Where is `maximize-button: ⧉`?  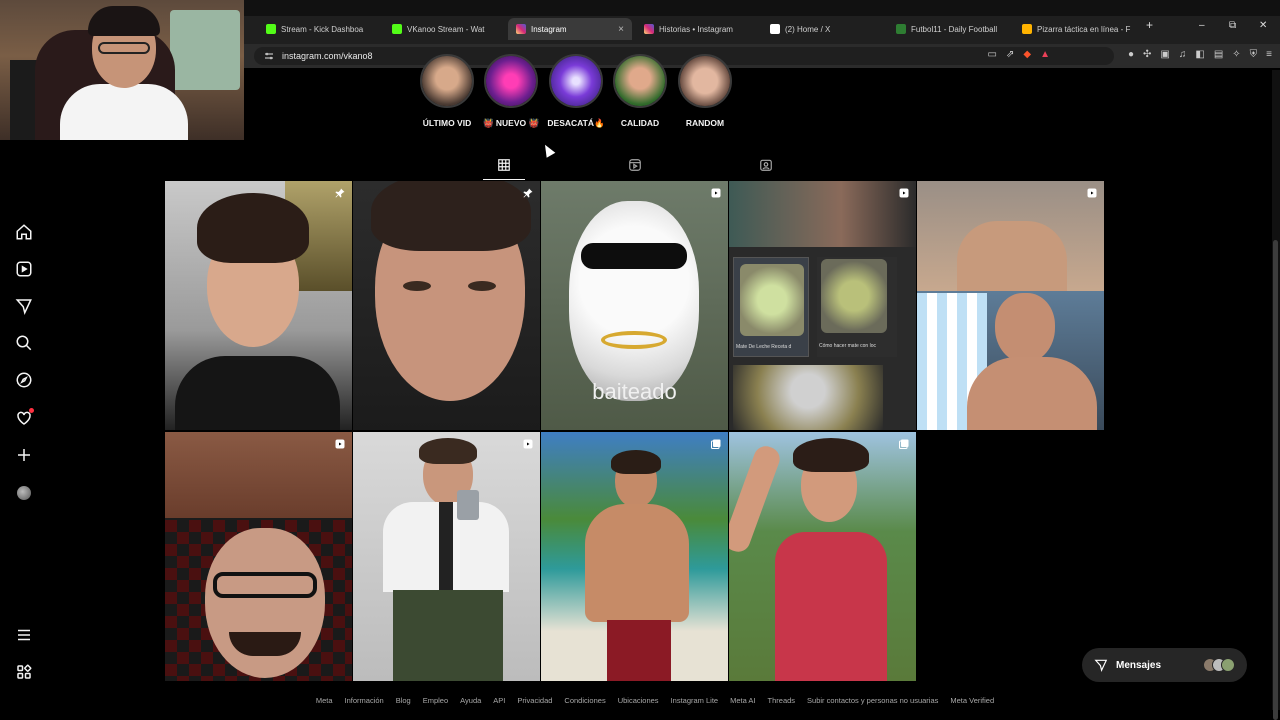 maximize-button: ⧉ is located at coordinates (1232, 25).